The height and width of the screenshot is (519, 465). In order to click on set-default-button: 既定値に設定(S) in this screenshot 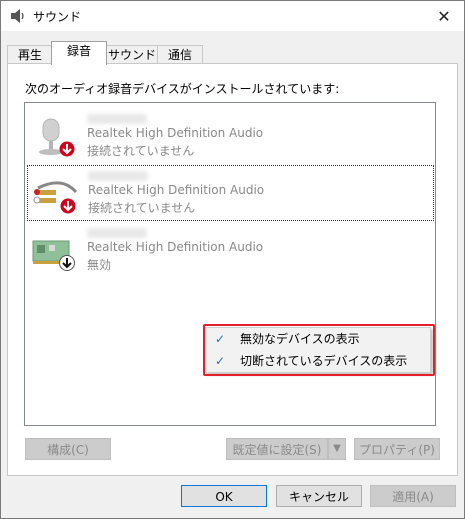, I will do `click(277, 449)`.